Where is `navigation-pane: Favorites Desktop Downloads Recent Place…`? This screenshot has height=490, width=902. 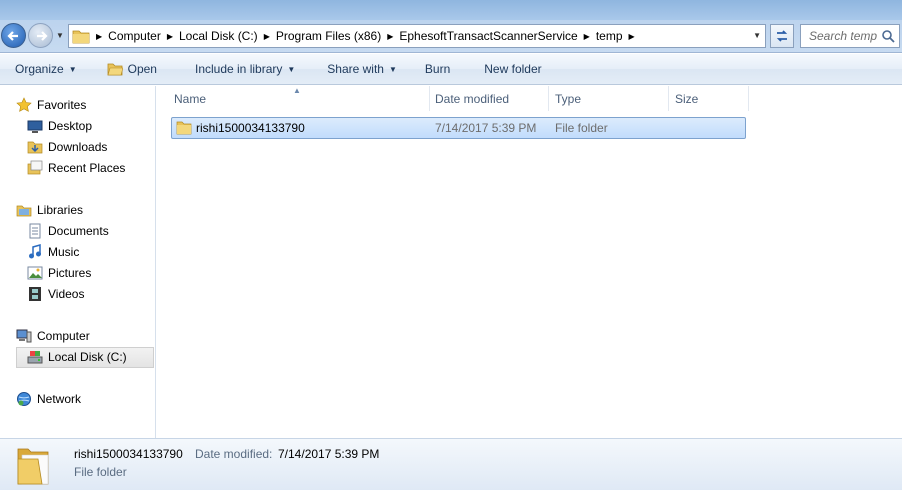 navigation-pane: Favorites Desktop Downloads Recent Place… is located at coordinates (78, 262).